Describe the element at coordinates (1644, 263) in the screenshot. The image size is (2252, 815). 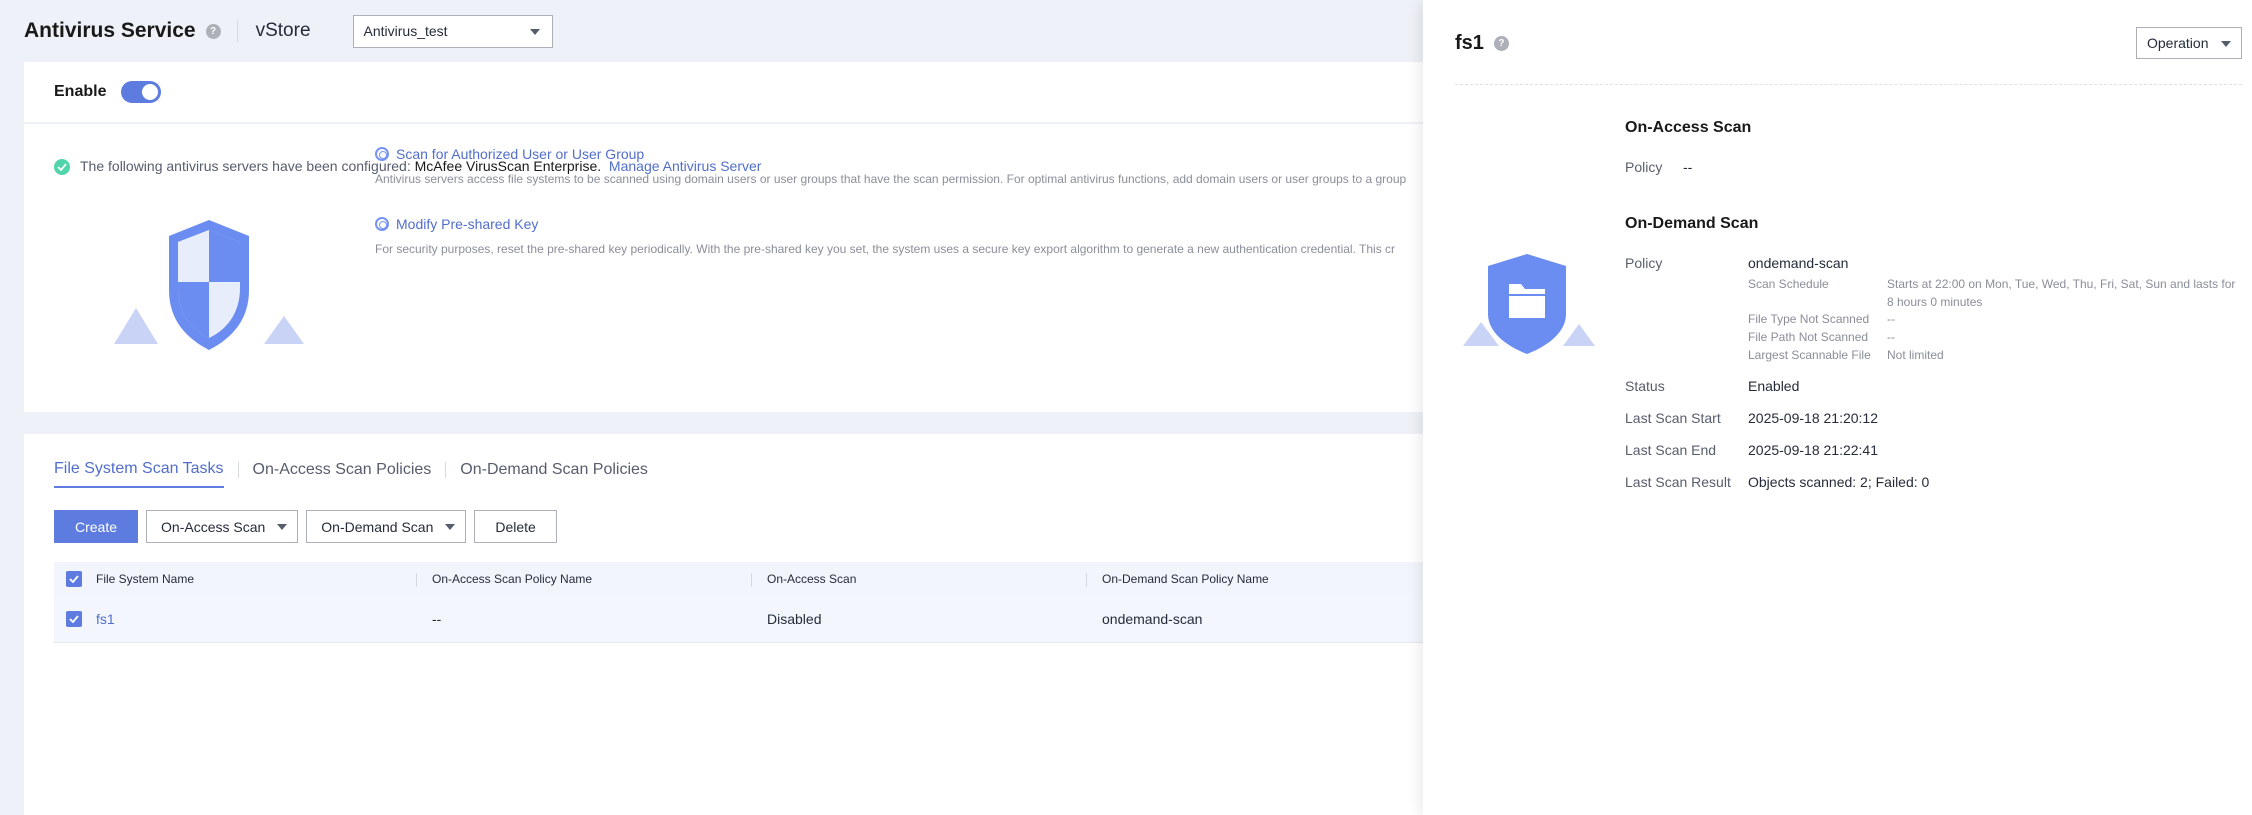
I see `on-demand-policy-label: Policy` at that location.